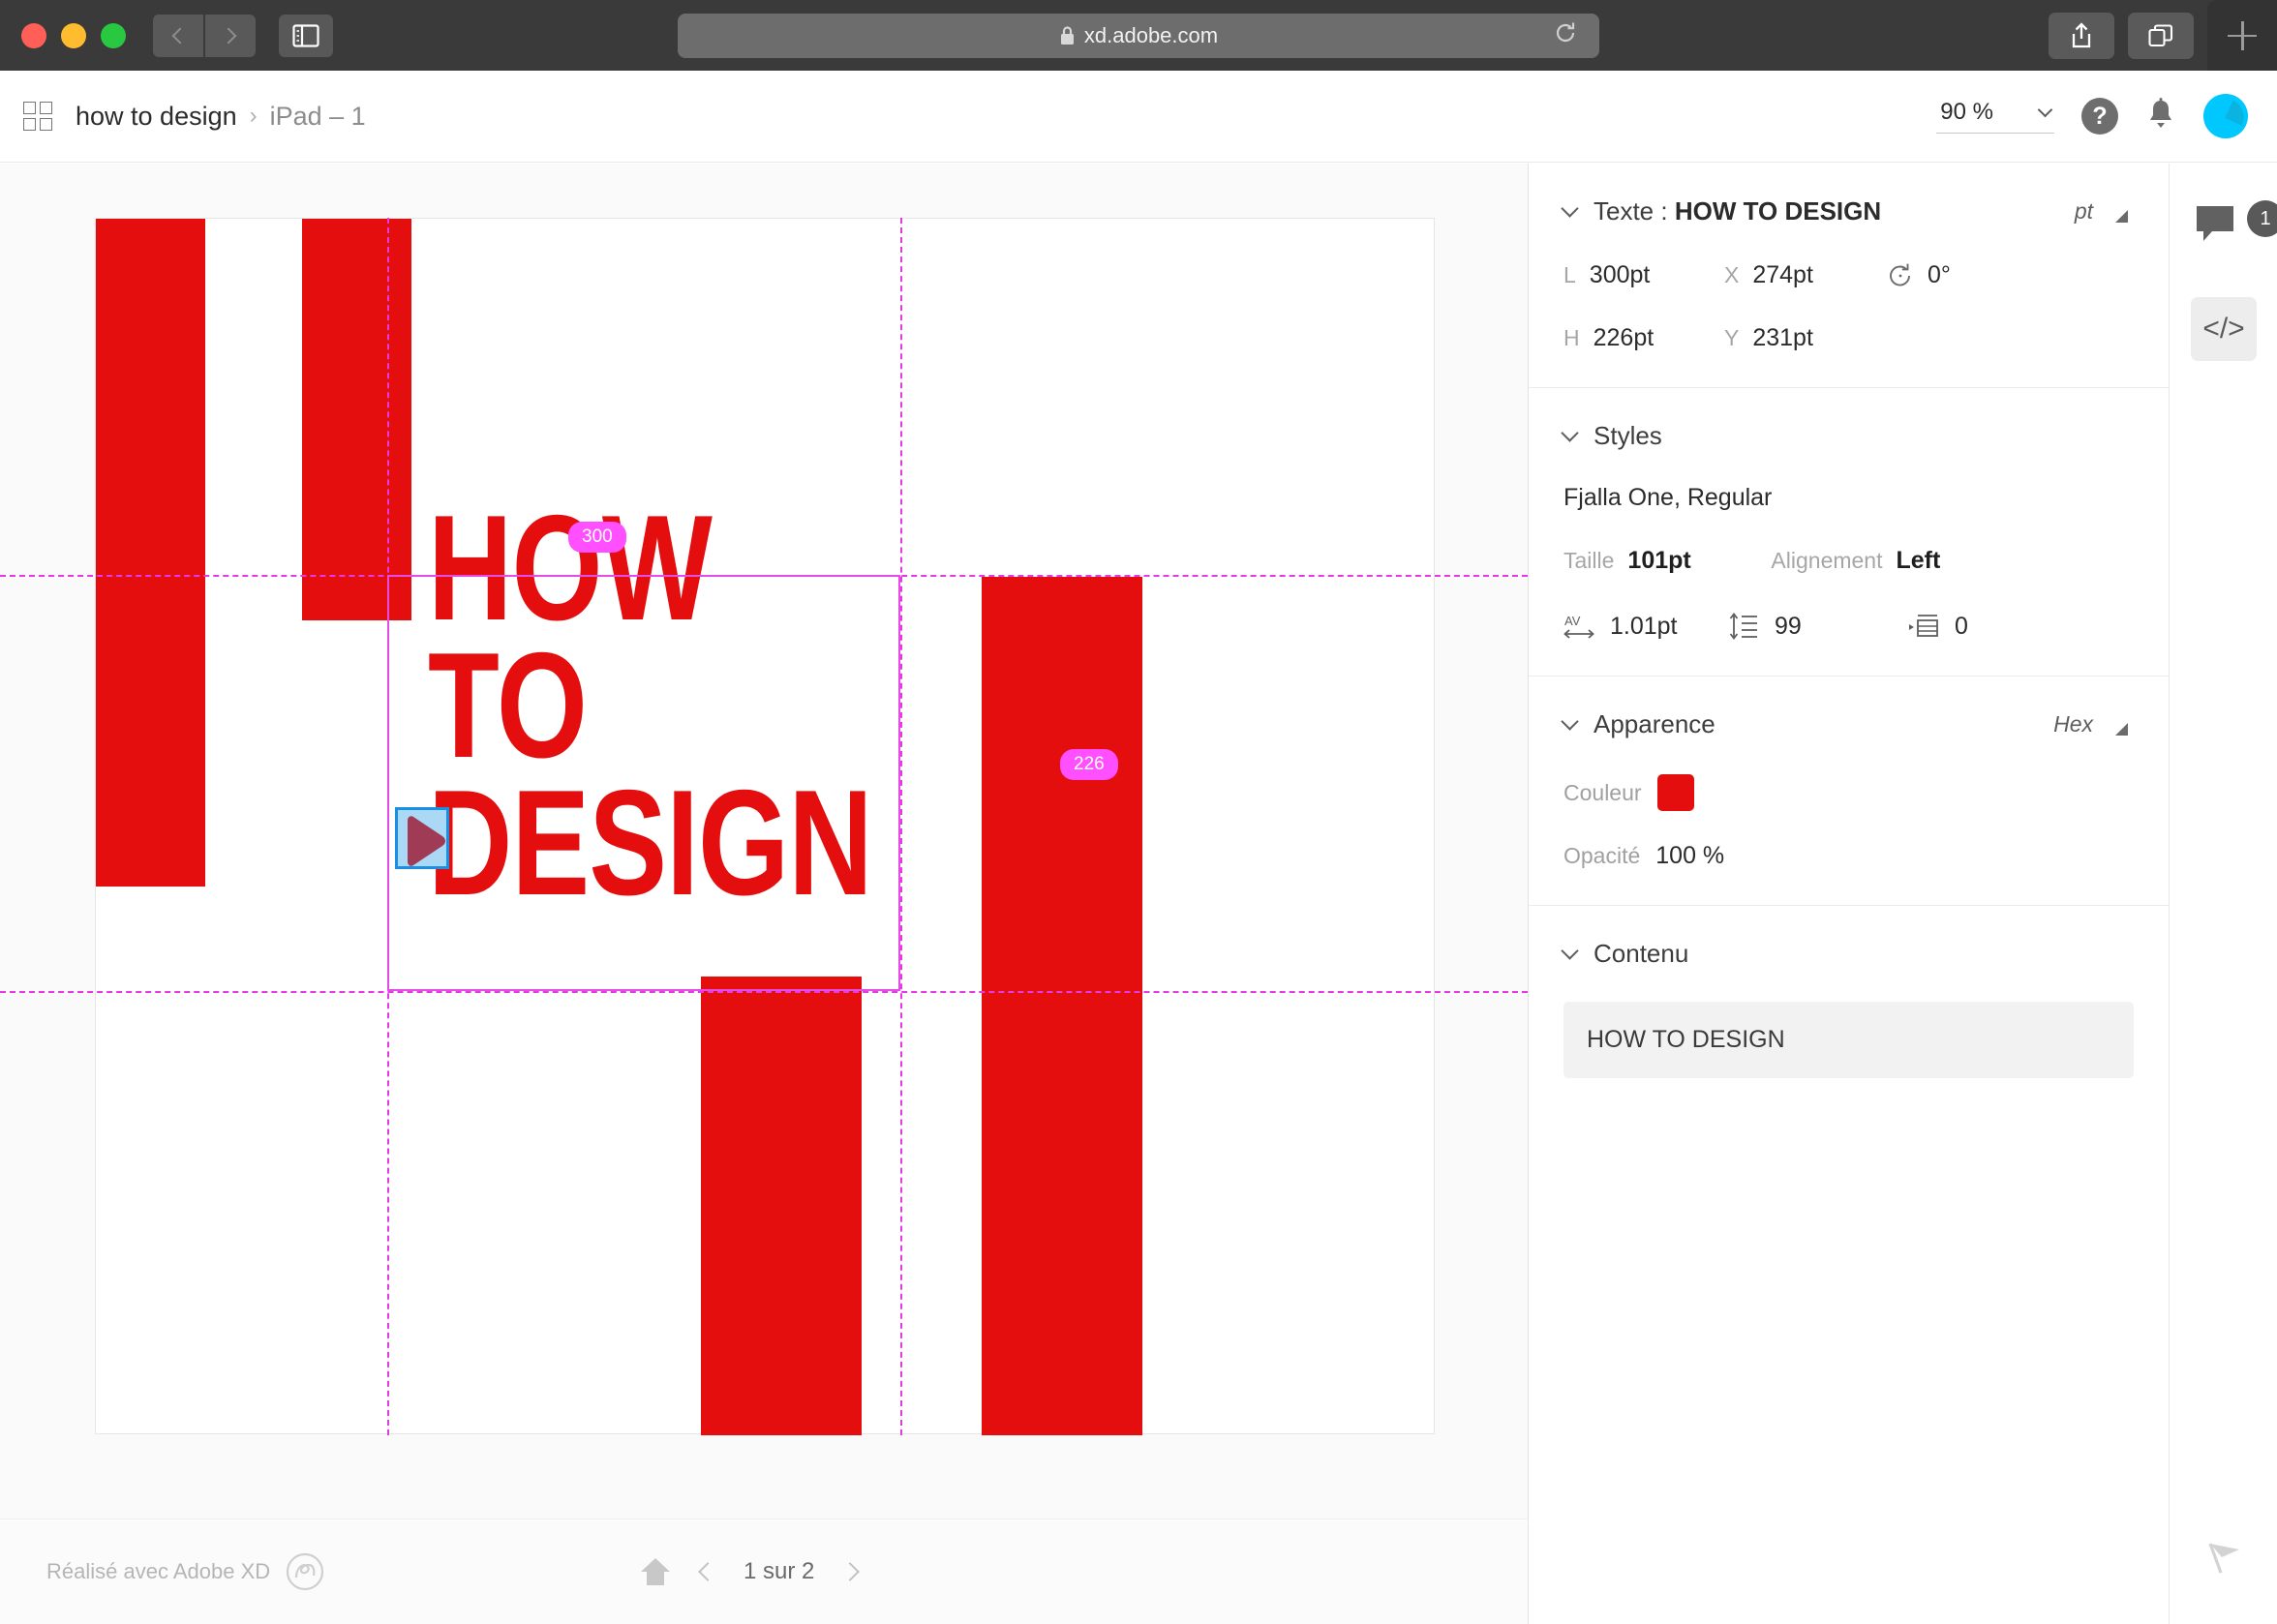  What do you see at coordinates (1849, 792) in the screenshot?
I see `color-row: Couleur` at bounding box center [1849, 792].